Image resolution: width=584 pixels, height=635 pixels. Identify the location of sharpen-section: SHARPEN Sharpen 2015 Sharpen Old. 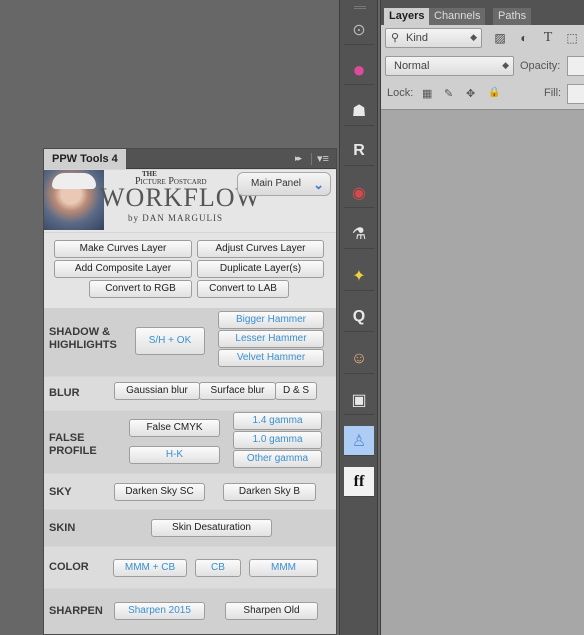
(190, 611).